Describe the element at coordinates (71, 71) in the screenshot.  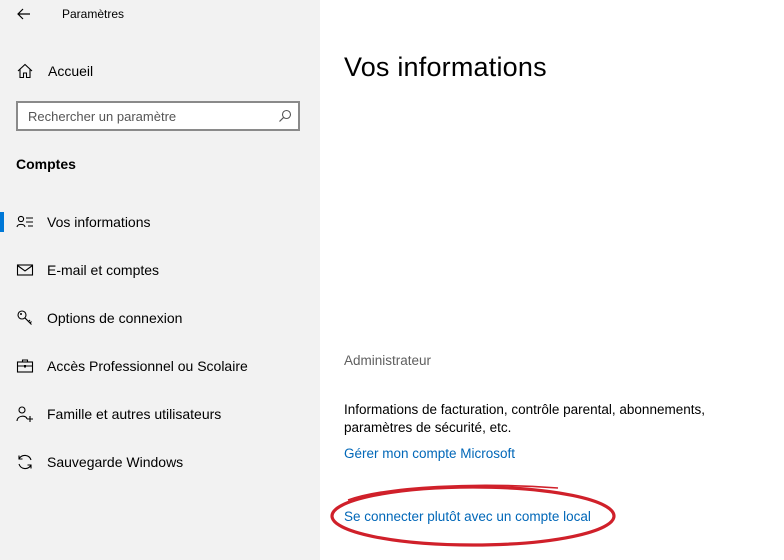
I see `sidebar-item-label: Accueil` at that location.